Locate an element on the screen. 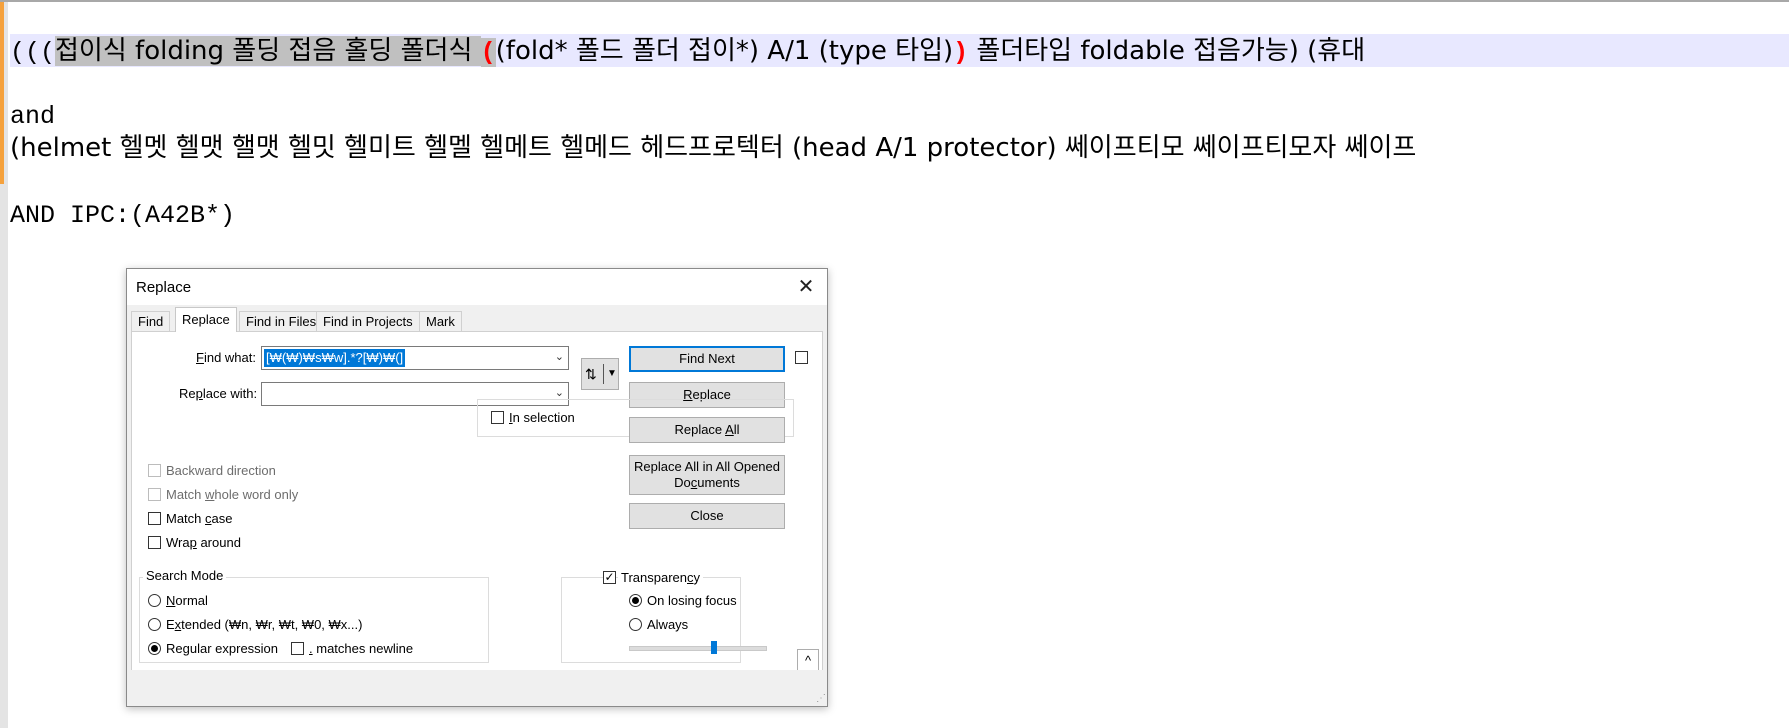  backward-direction-checkbox is located at coordinates (154, 470).